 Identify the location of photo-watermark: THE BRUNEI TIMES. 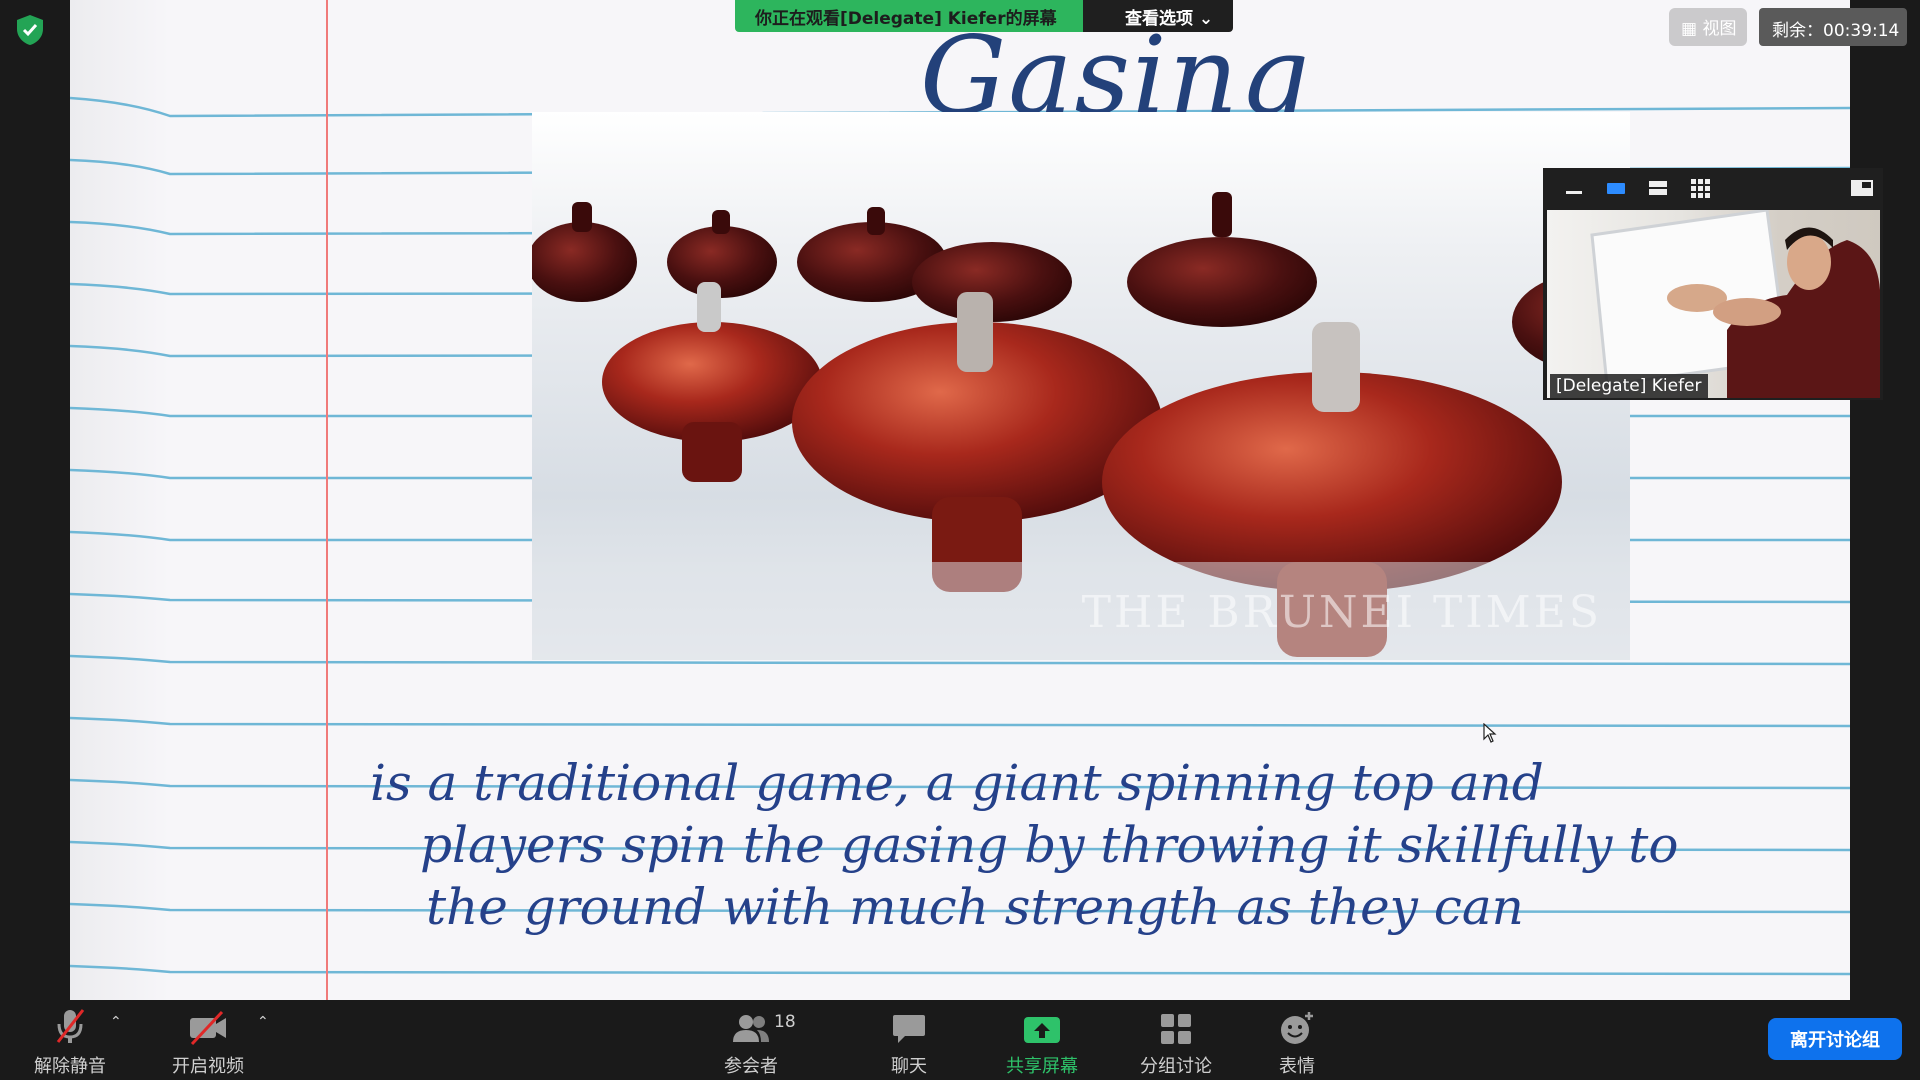
(1341, 612).